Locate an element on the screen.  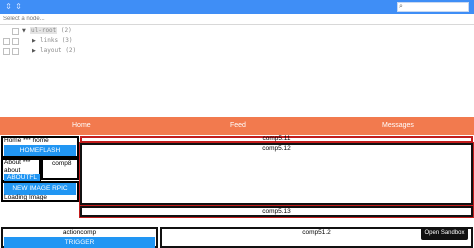
home-panel: Home *** home HOMEFLASH is located at coordinates (40, 147).